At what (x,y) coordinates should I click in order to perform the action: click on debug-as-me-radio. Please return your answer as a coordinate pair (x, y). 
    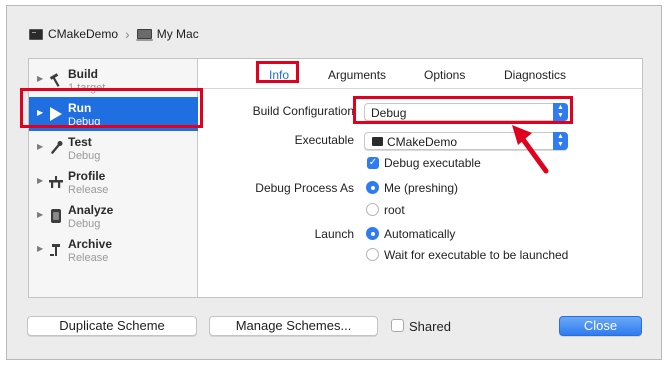
    Looking at the image, I should click on (372, 187).